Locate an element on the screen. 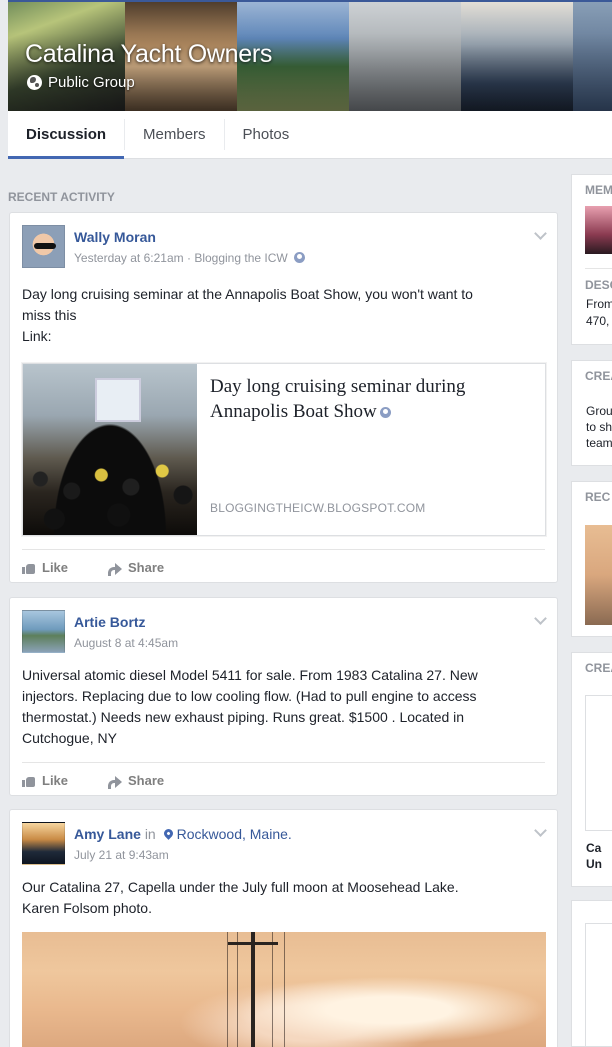 This screenshot has height=1047, width=612. sunglasses is located at coordinates (45, 246).